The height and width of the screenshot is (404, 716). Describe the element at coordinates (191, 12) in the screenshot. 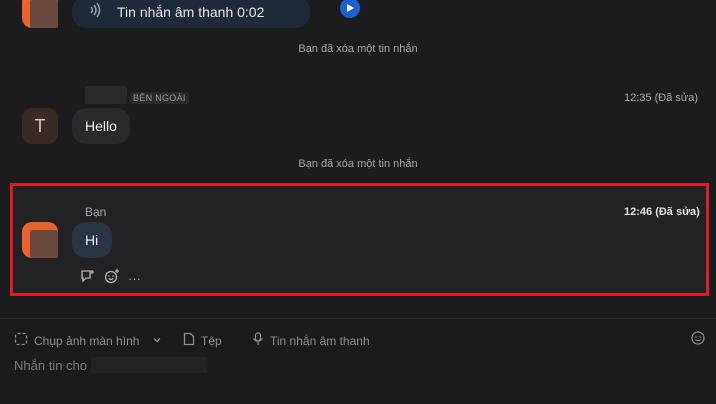

I see `voice-message-label: Tin nhắn âm thanh 0:02` at that location.